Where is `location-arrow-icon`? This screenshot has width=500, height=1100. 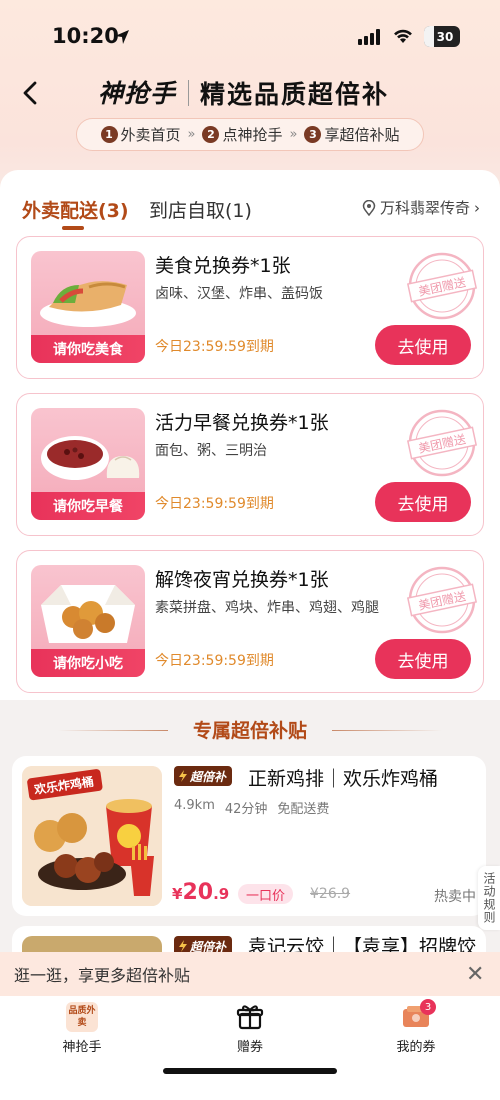 location-arrow-icon is located at coordinates (122, 37).